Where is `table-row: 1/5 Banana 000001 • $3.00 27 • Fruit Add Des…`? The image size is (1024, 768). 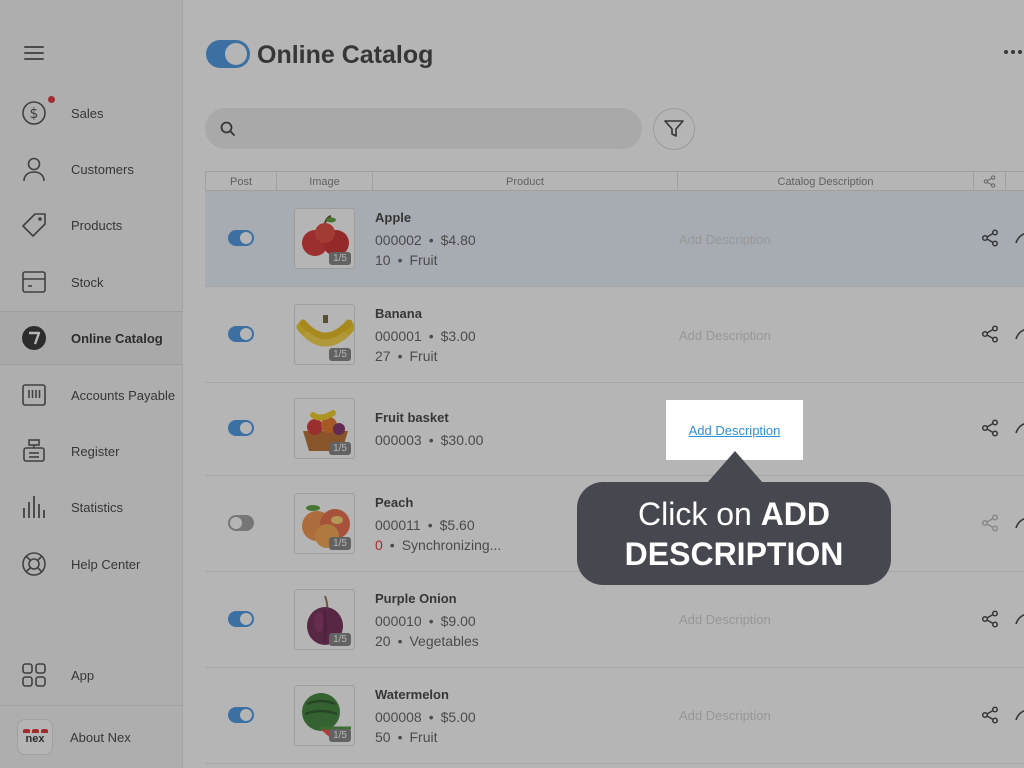
table-row: 1/5 Banana 000001 • $3.00 27 • Fruit Add Des… is located at coordinates (614, 335).